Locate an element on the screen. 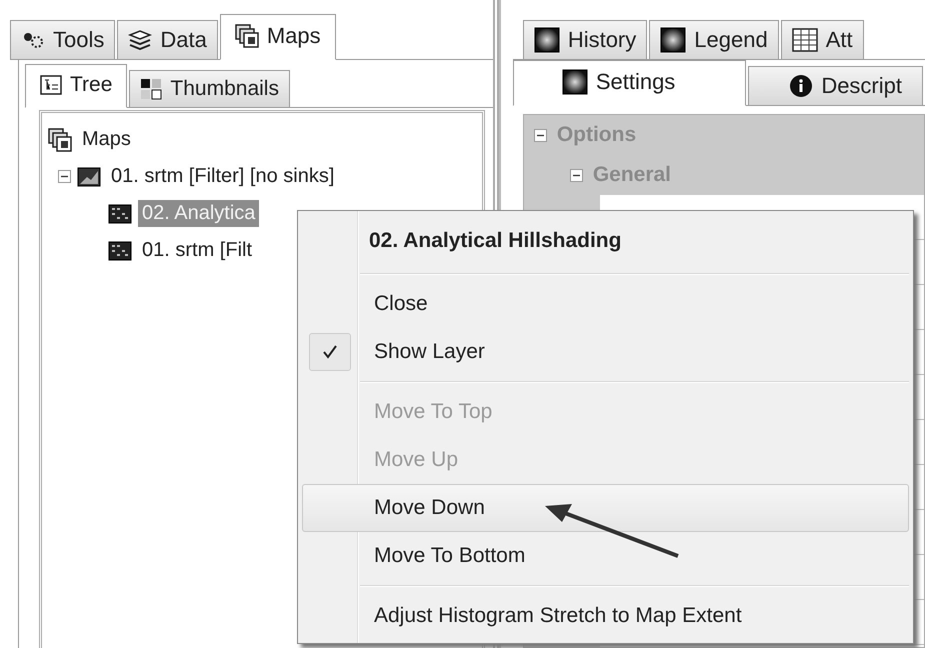 Image resolution: width=925 pixels, height=648 pixels. group-label: Options is located at coordinates (596, 135).